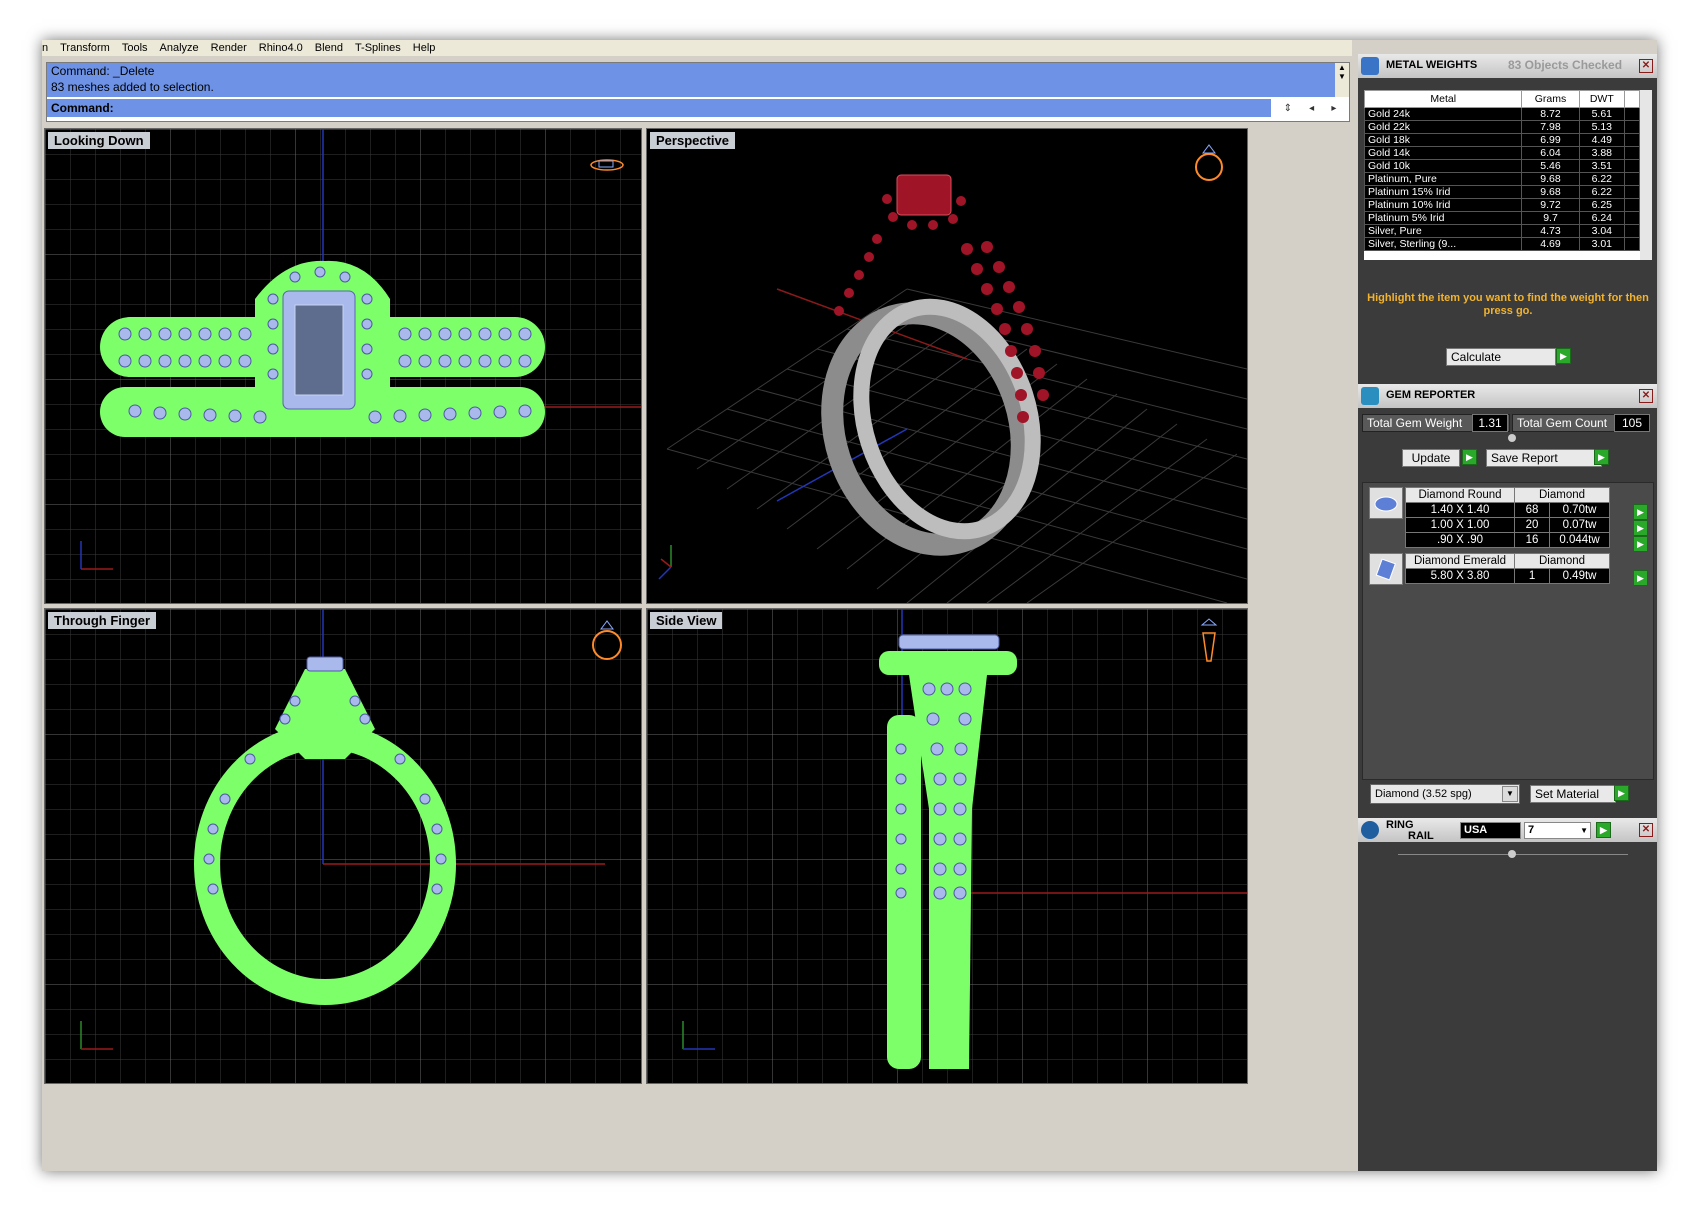  Describe the element at coordinates (1550, 166) in the screenshot. I see `grams-value: 5.46` at that location.